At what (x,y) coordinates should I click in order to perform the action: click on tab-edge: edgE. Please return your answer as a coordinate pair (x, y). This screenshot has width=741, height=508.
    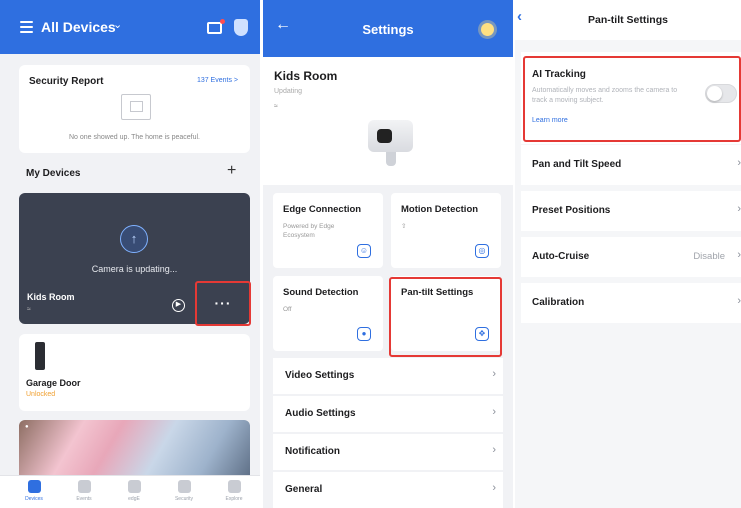
    Looking at the image, I should click on (134, 491).